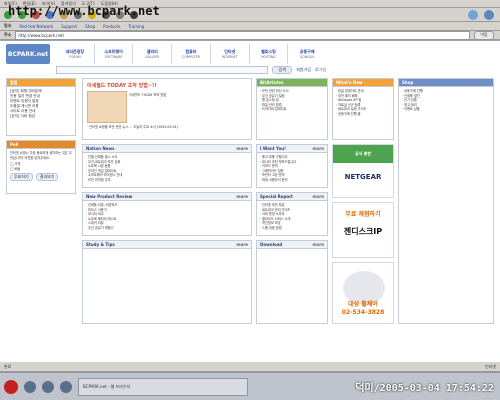 This screenshot has width=500, height=400. Describe the element at coordinates (446, 83) in the screenshot. I see `right-shop-title: Shop` at that location.